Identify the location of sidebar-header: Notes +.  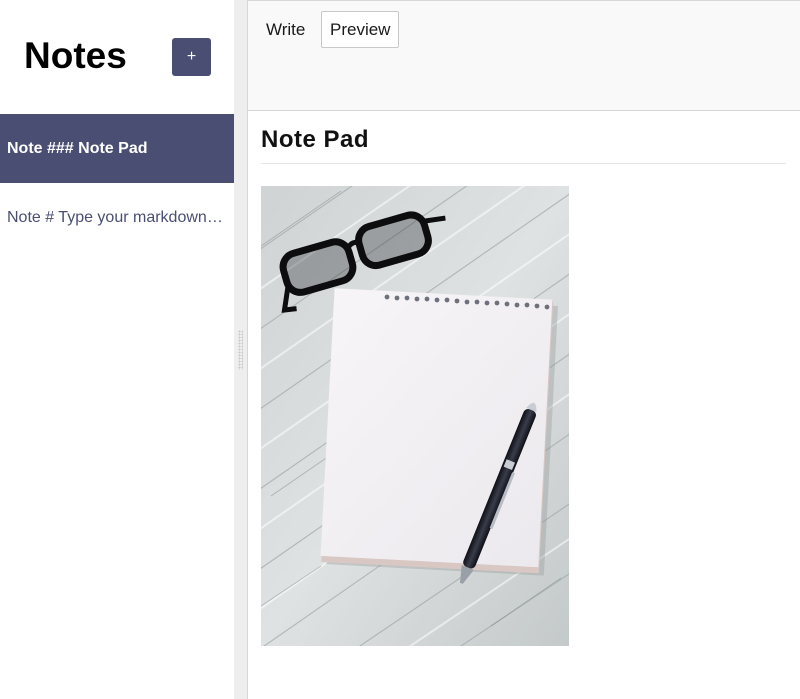
(117, 57).